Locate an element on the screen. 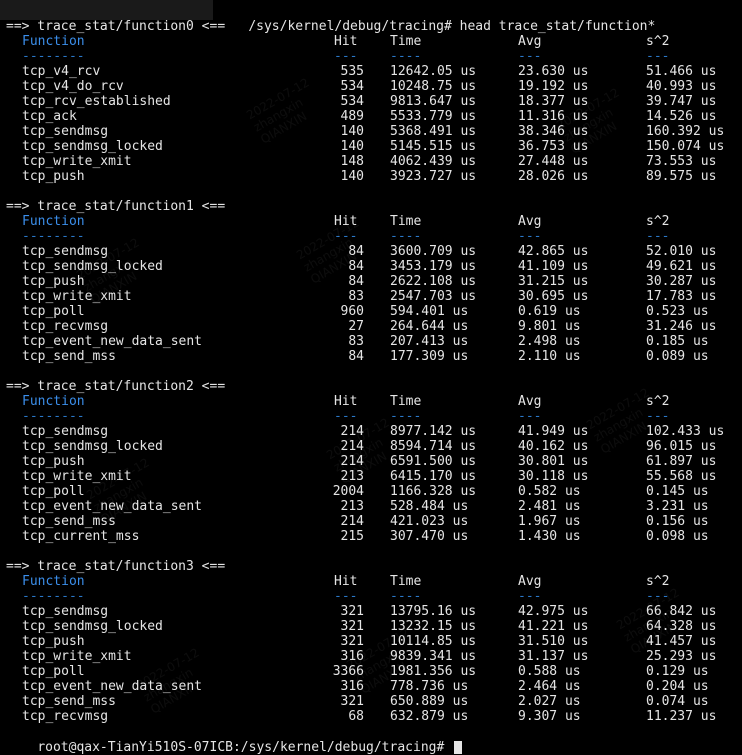  function-name: tcp_v4_do_rcv is located at coordinates (73, 86).